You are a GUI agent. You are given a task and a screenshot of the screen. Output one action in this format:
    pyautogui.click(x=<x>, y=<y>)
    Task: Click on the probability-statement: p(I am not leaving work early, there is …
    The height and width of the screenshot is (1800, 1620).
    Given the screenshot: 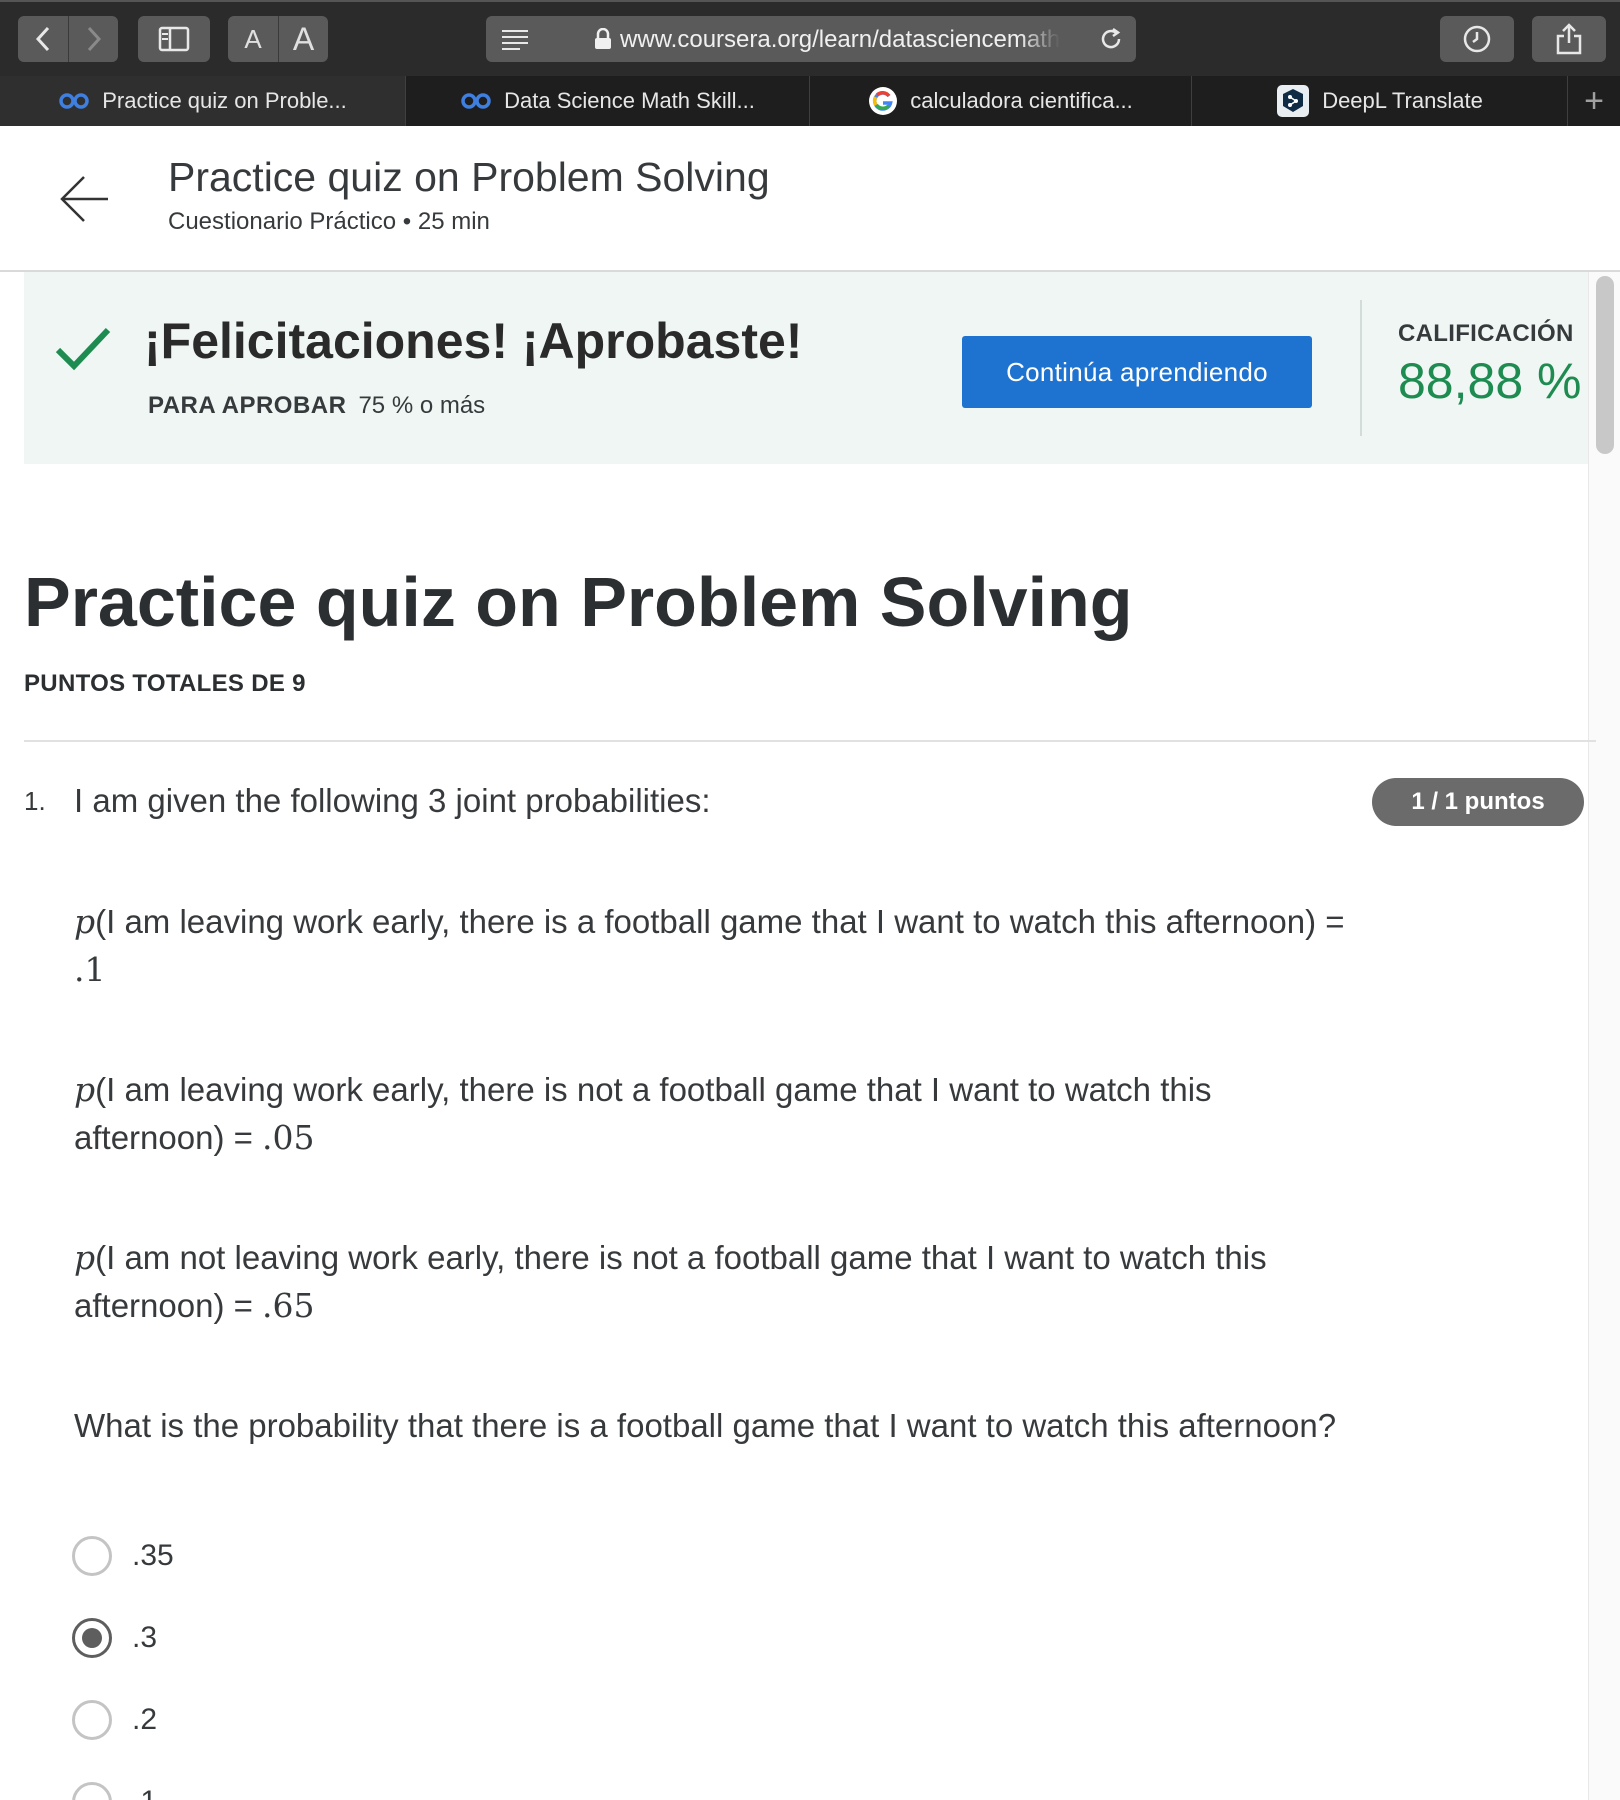 What is the action you would take?
    pyautogui.click(x=719, y=1282)
    